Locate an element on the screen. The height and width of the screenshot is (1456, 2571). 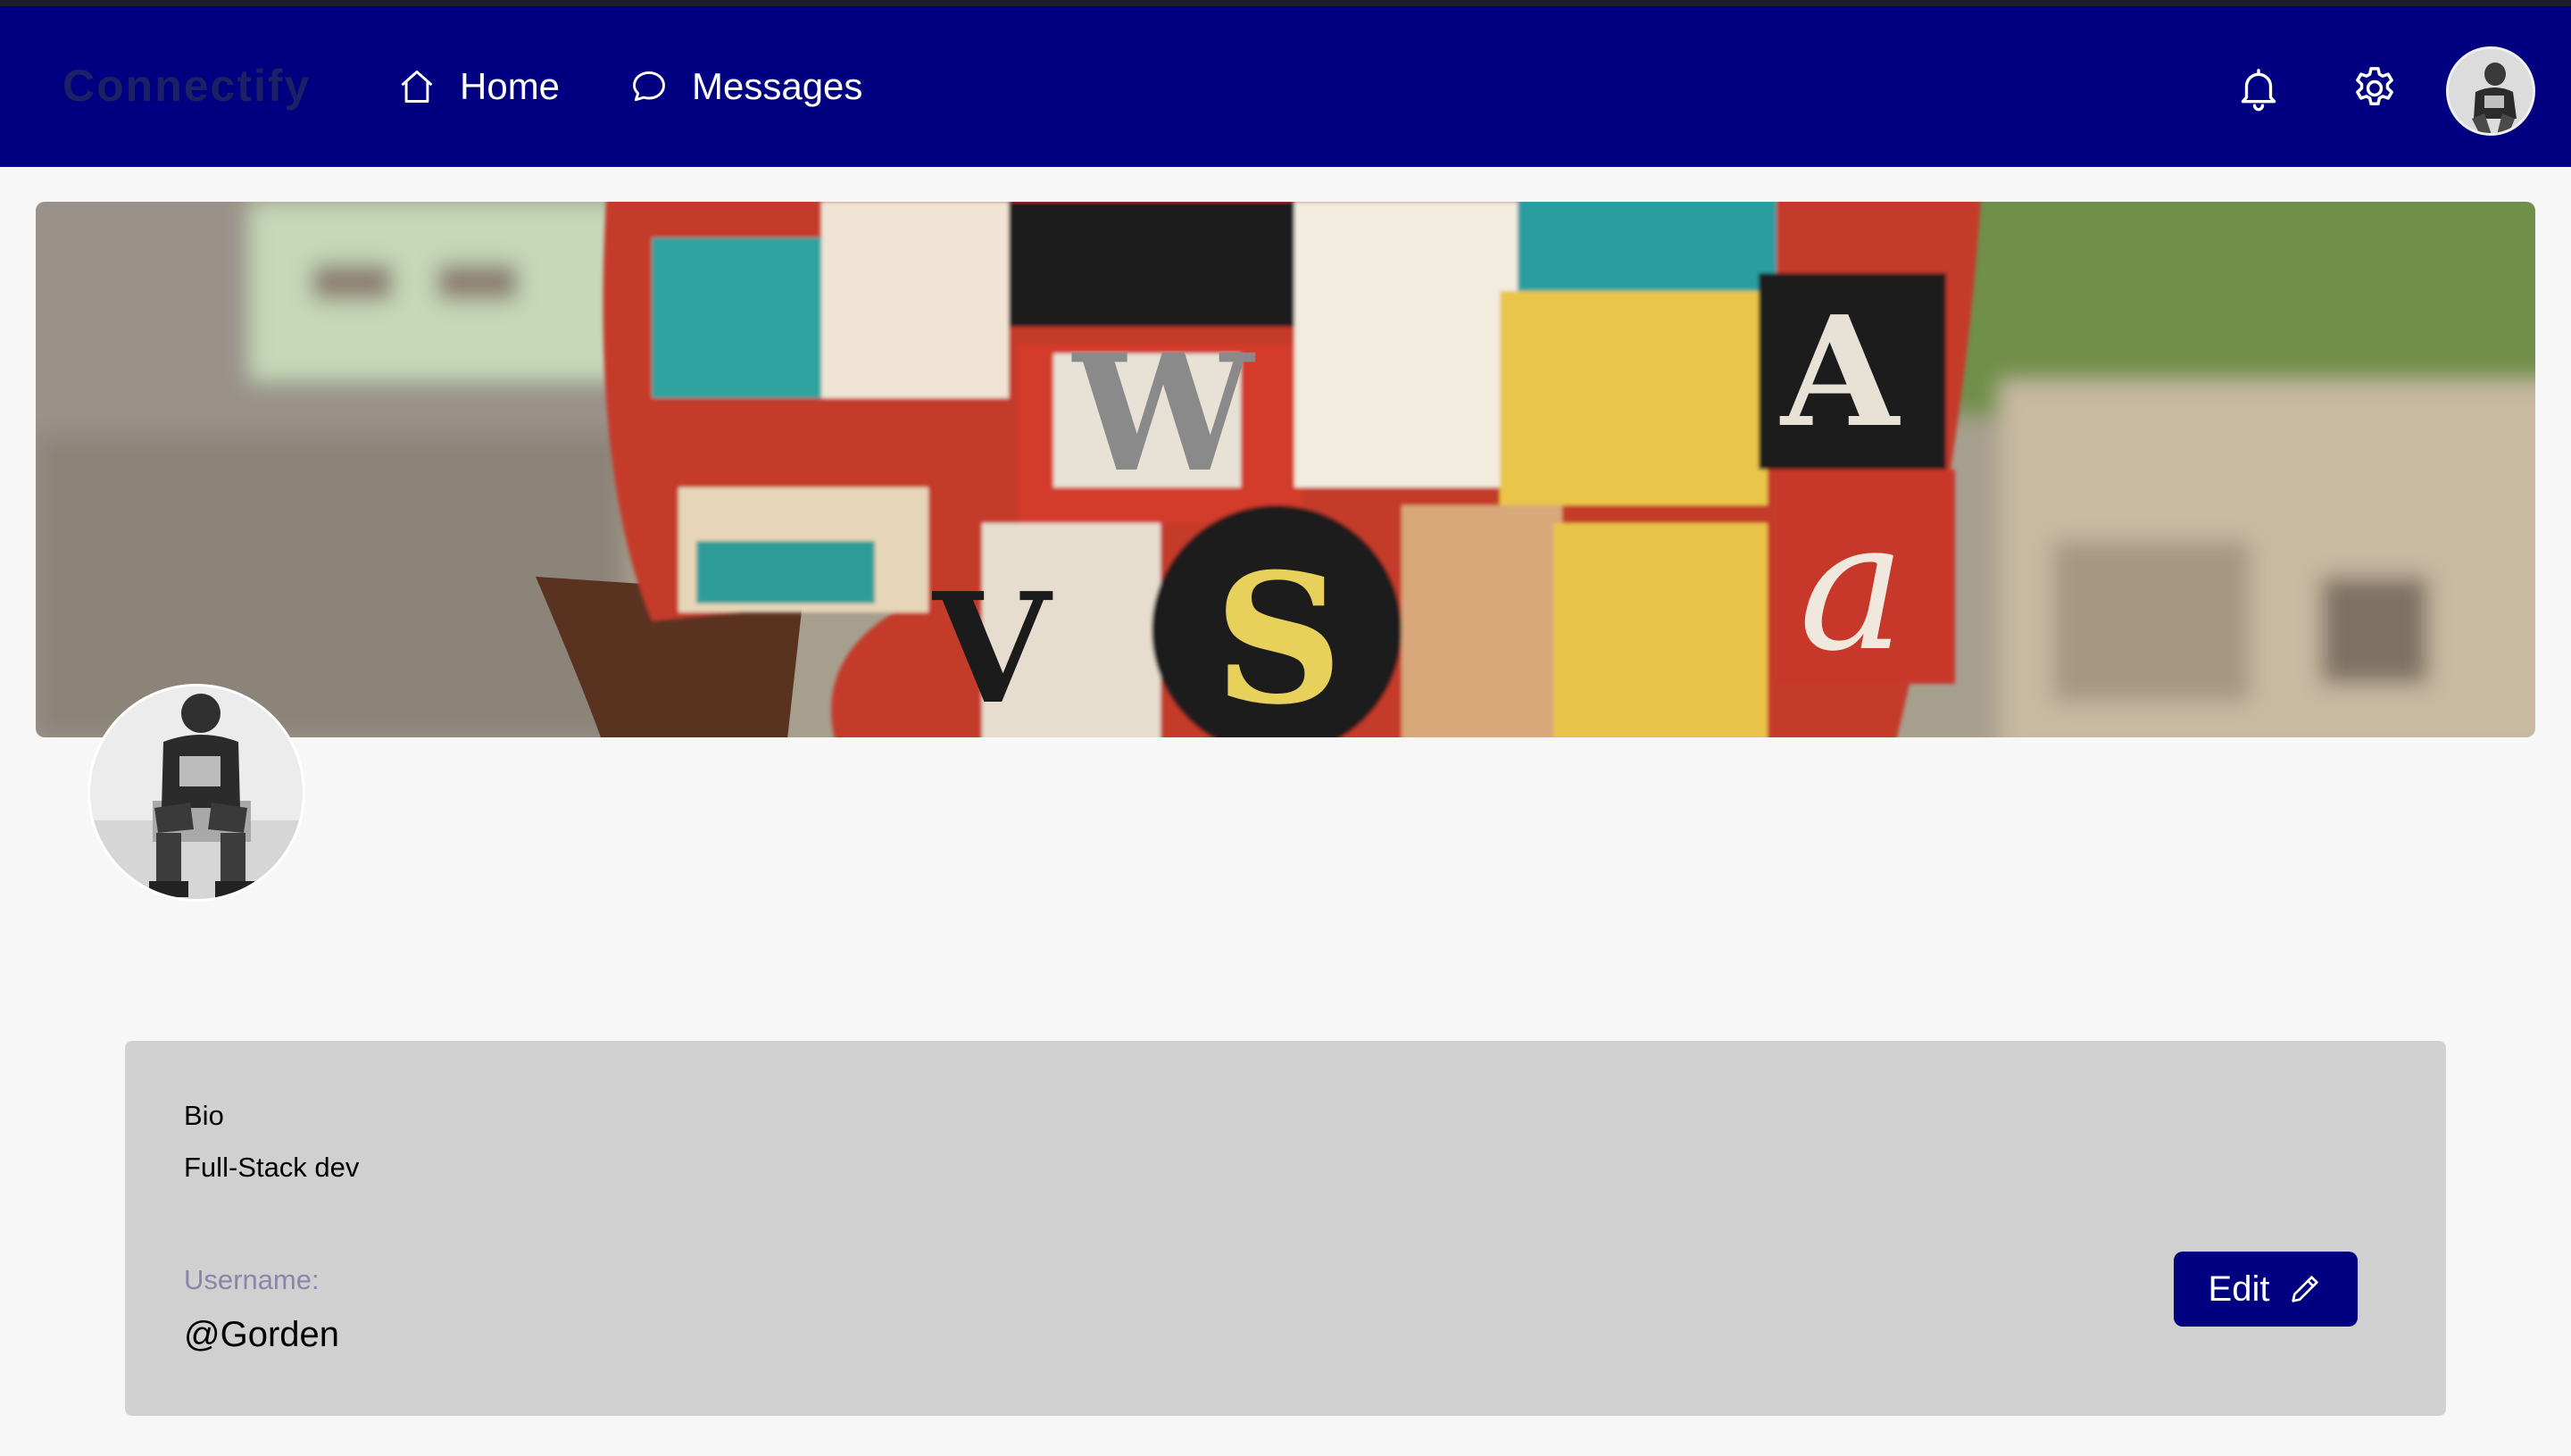
username-text: @Gorden is located at coordinates (262, 1334).